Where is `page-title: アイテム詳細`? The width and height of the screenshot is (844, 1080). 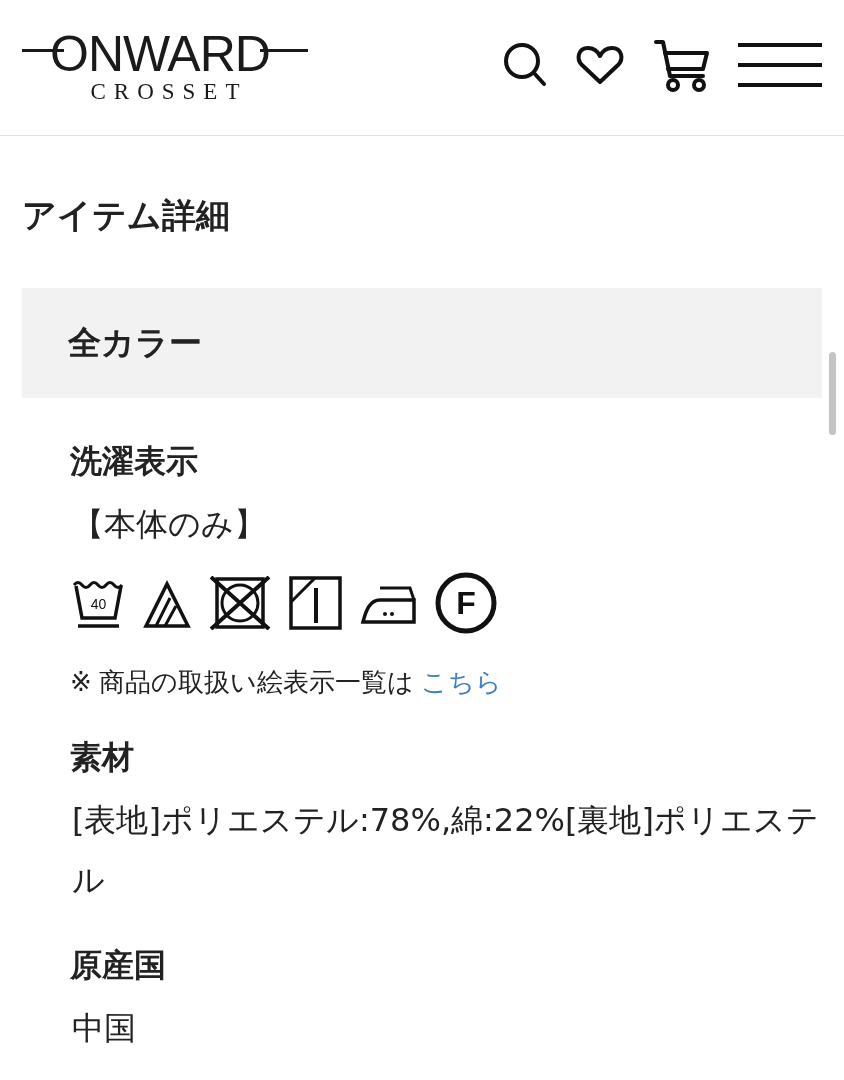
page-title: アイテム詳細 is located at coordinates (126, 215).